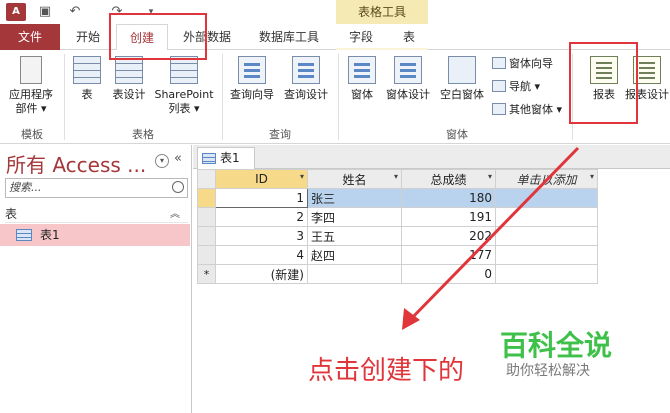 The width and height of the screenshot is (670, 413). What do you see at coordinates (386, 371) in the screenshot?
I see `annotation-text: 点击创建下的` at bounding box center [386, 371].